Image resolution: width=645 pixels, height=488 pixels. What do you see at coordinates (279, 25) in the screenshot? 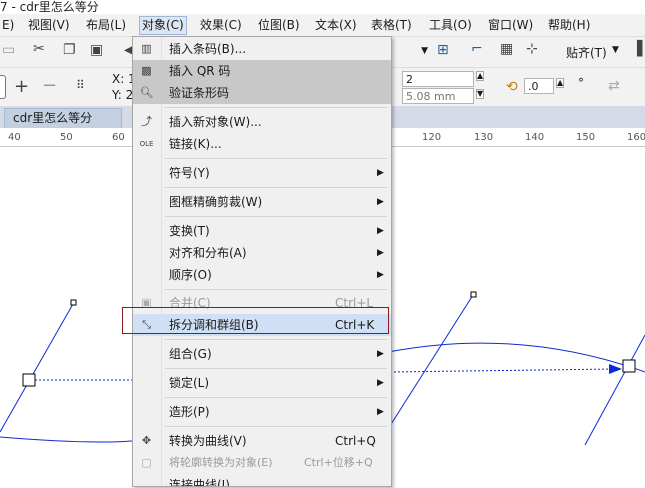
I see `menu-bitmaps: 位图(B)` at bounding box center [279, 25].